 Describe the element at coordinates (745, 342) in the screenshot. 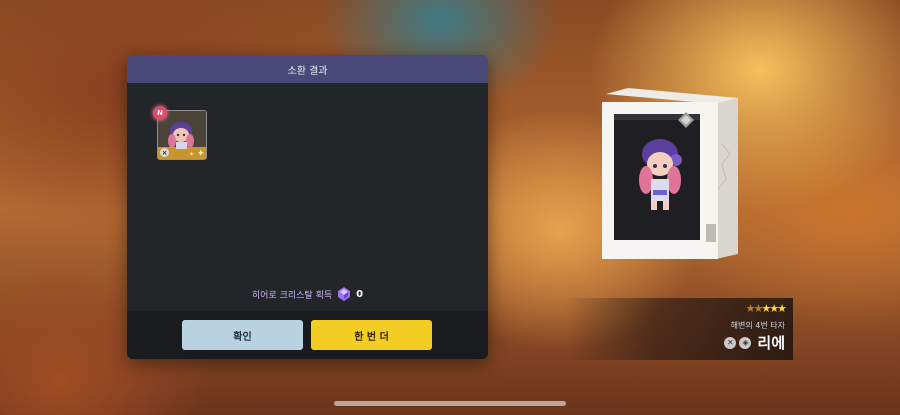

I see `diamond-class-icon: ◈` at that location.